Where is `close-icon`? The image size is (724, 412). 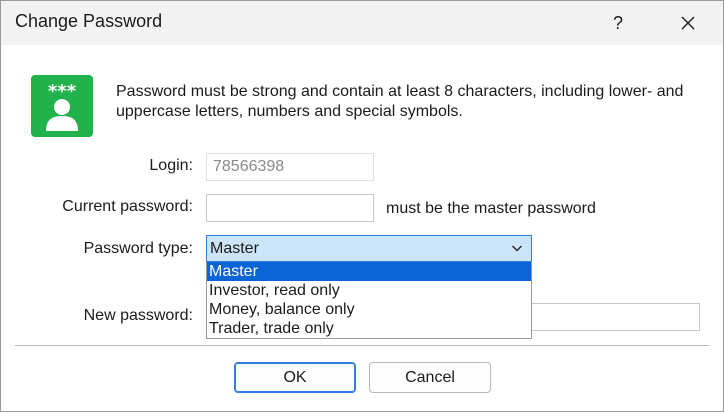
close-icon is located at coordinates (688, 23).